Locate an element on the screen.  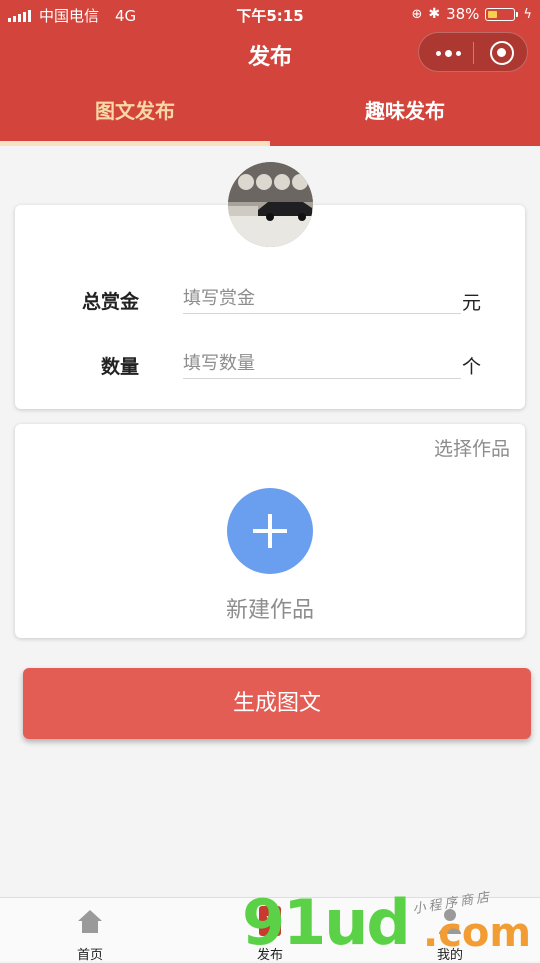
tabbar-item-me: 我的 is located at coordinates (450, 930).